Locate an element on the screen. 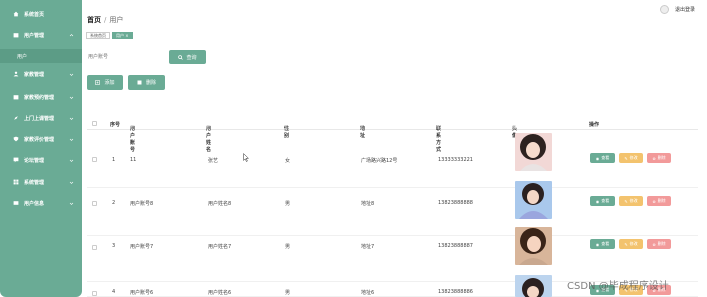 This screenshot has height=297, width=707. sidebar-item-label: 用户信息 is located at coordinates (34, 203).